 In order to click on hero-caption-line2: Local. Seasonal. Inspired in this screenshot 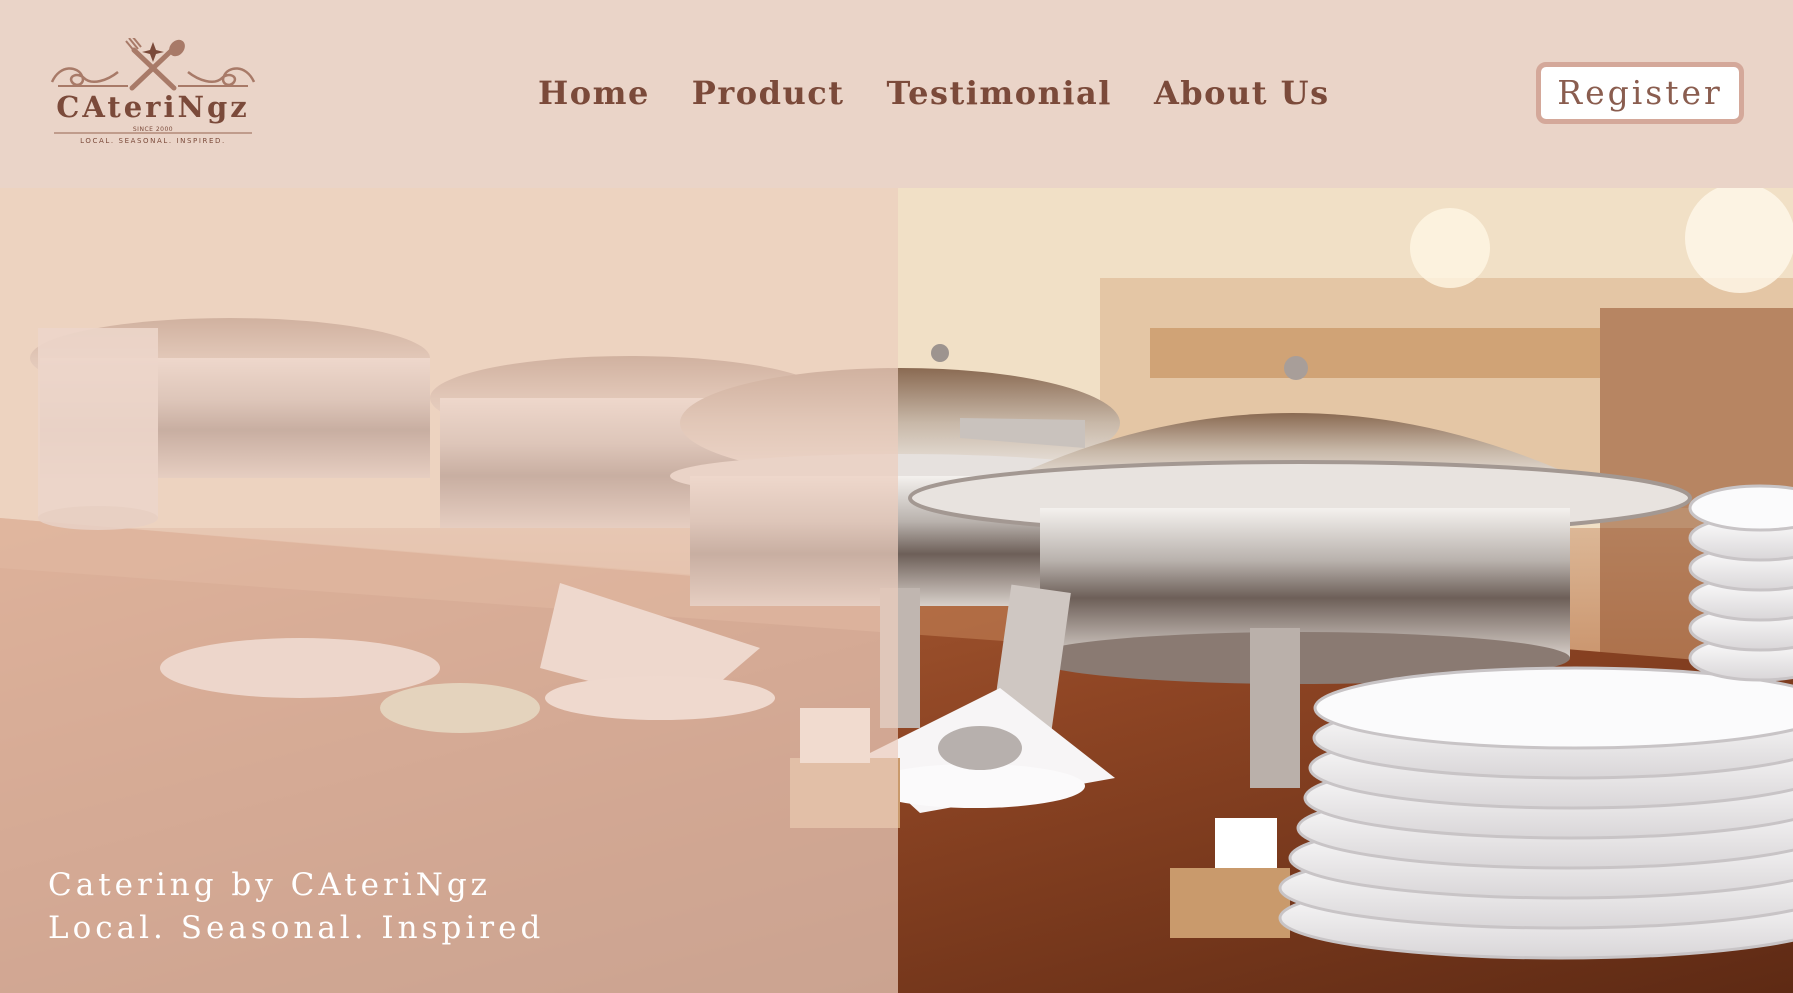, I will do `click(296, 928)`.